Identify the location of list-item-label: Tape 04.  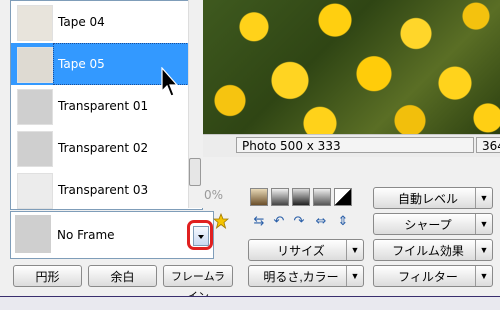
(81, 22).